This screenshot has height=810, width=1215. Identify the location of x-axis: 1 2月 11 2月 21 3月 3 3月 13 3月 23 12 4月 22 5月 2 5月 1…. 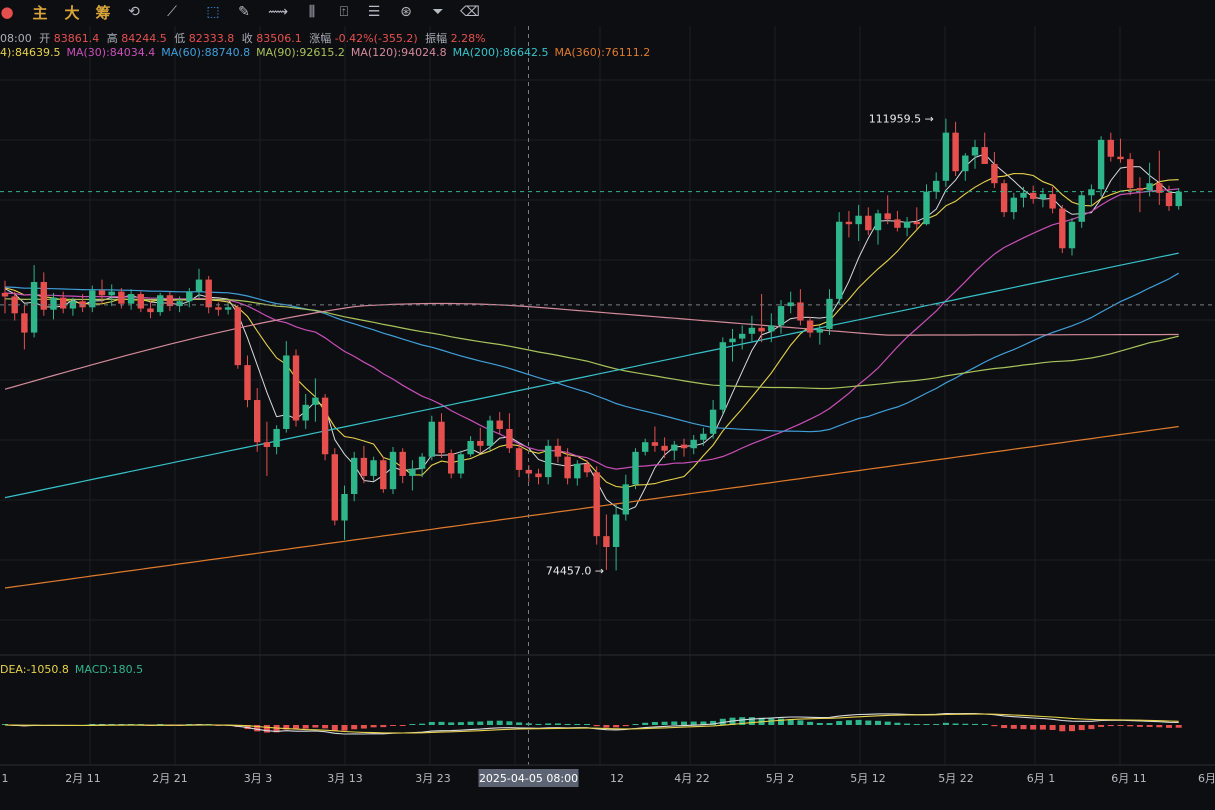
(607, 775).